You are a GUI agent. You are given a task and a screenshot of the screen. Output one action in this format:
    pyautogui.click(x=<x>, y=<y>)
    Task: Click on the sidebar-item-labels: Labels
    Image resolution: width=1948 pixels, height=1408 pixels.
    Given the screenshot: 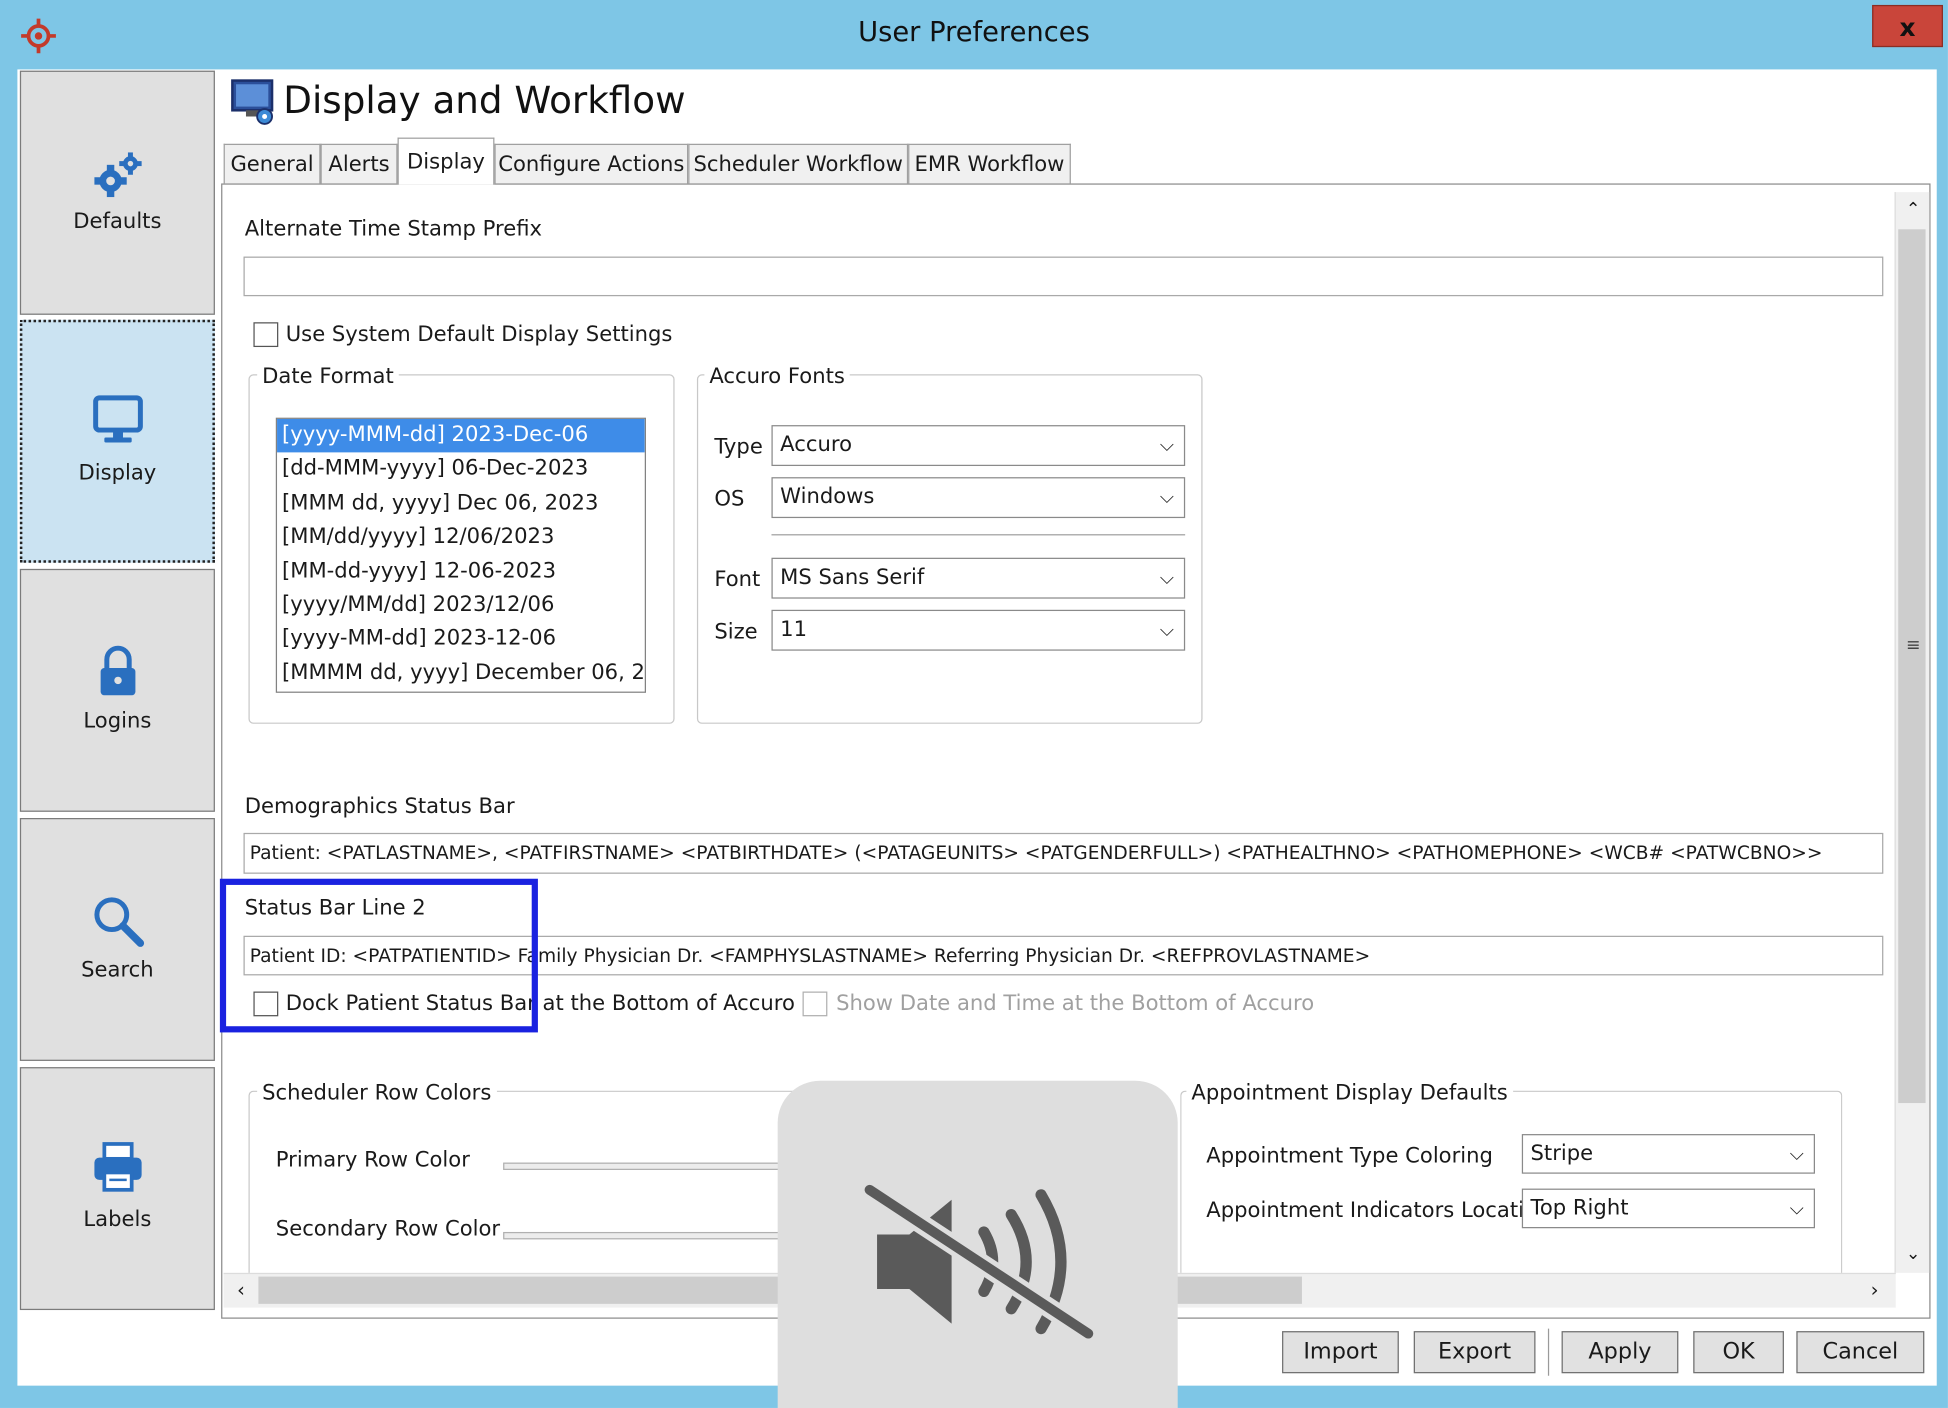 What is the action you would take?
    pyautogui.click(x=117, y=1189)
    